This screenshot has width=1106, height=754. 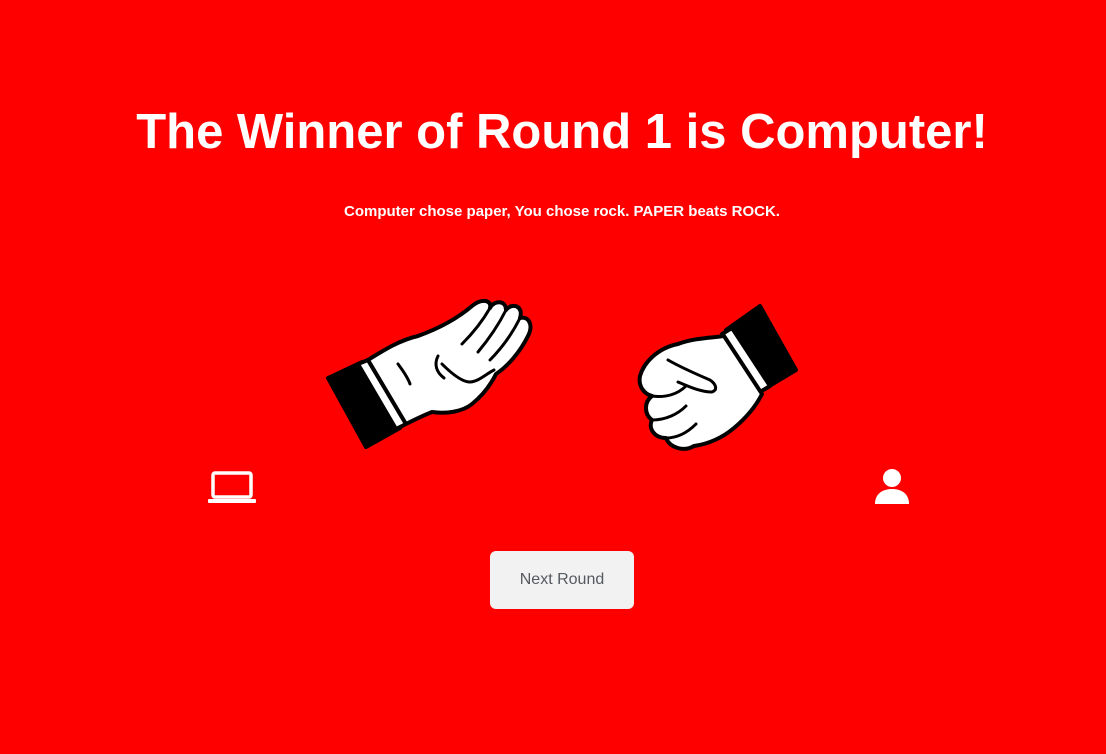 I want to click on computer-choice-paper-hand-icon, so click(x=432, y=374).